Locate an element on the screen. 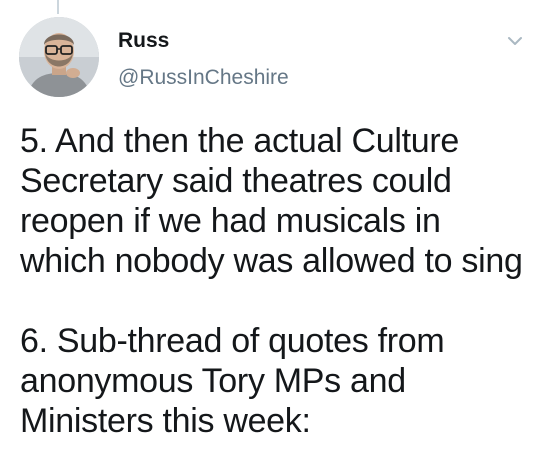  avatar-photo is located at coordinates (59, 57).